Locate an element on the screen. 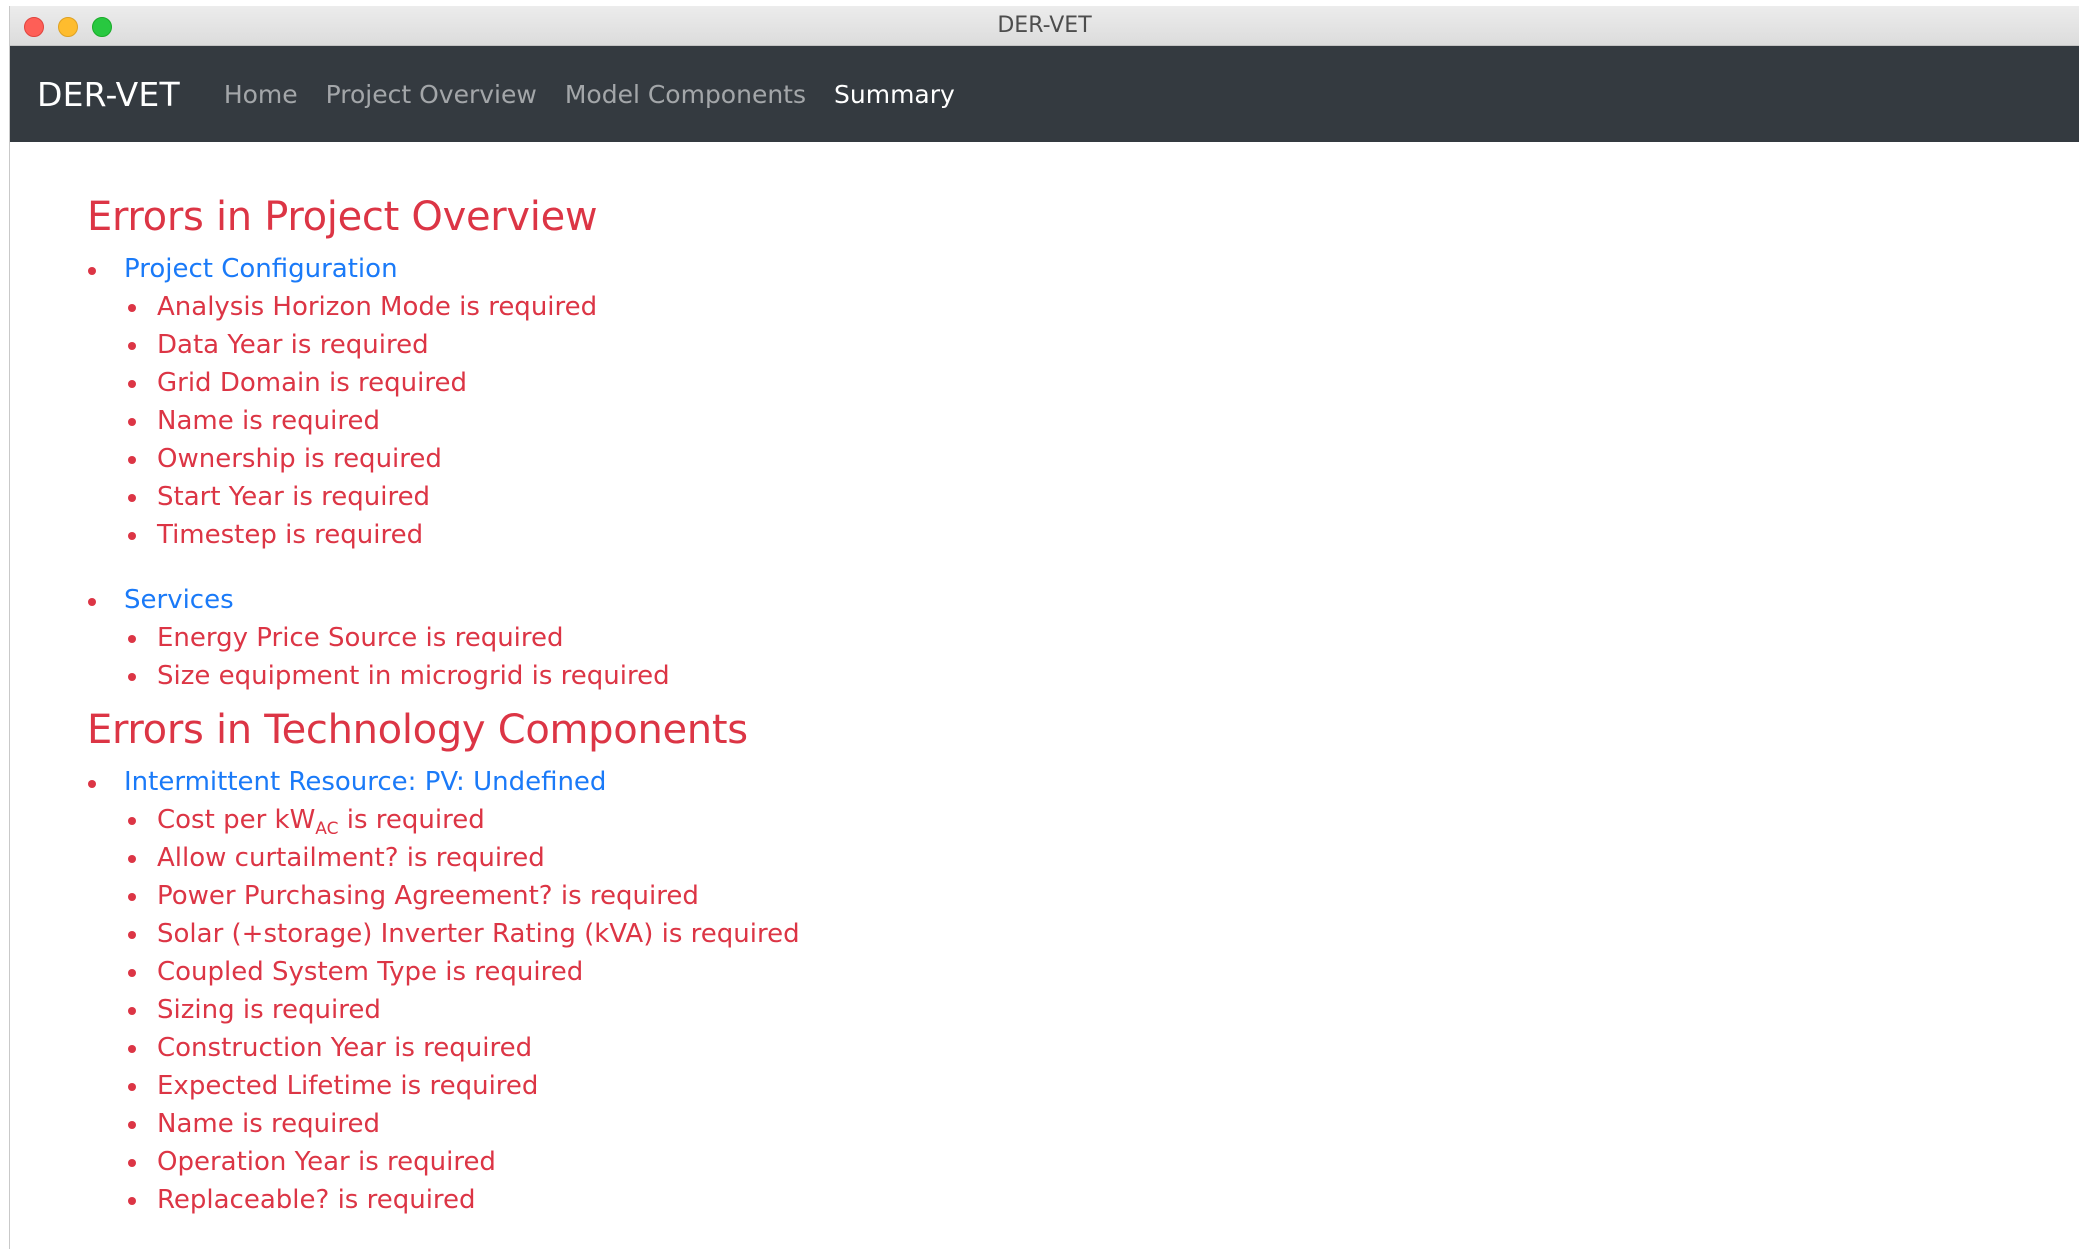 The width and height of the screenshot is (2079, 1249). error-text: Power Purchasing Agreement? is required is located at coordinates (428, 896).